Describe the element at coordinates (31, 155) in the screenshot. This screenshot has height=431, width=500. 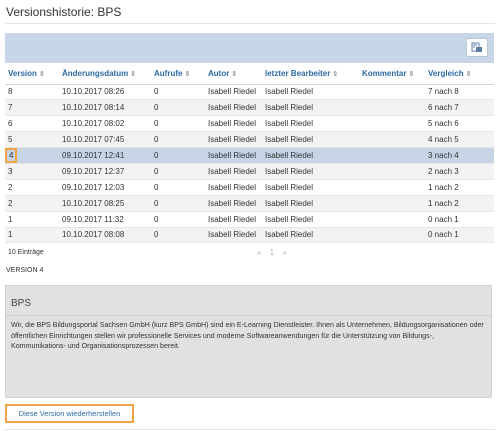
I see `version-link: 4` at that location.